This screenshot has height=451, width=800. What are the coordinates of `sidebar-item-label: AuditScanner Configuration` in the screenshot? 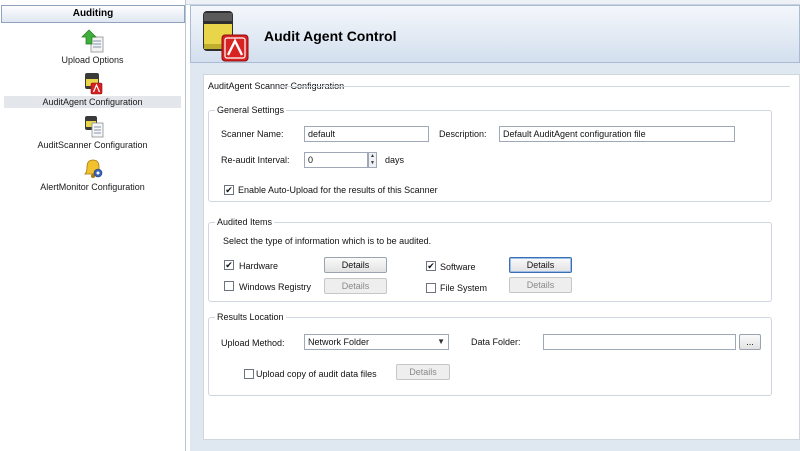 It's located at (92, 145).